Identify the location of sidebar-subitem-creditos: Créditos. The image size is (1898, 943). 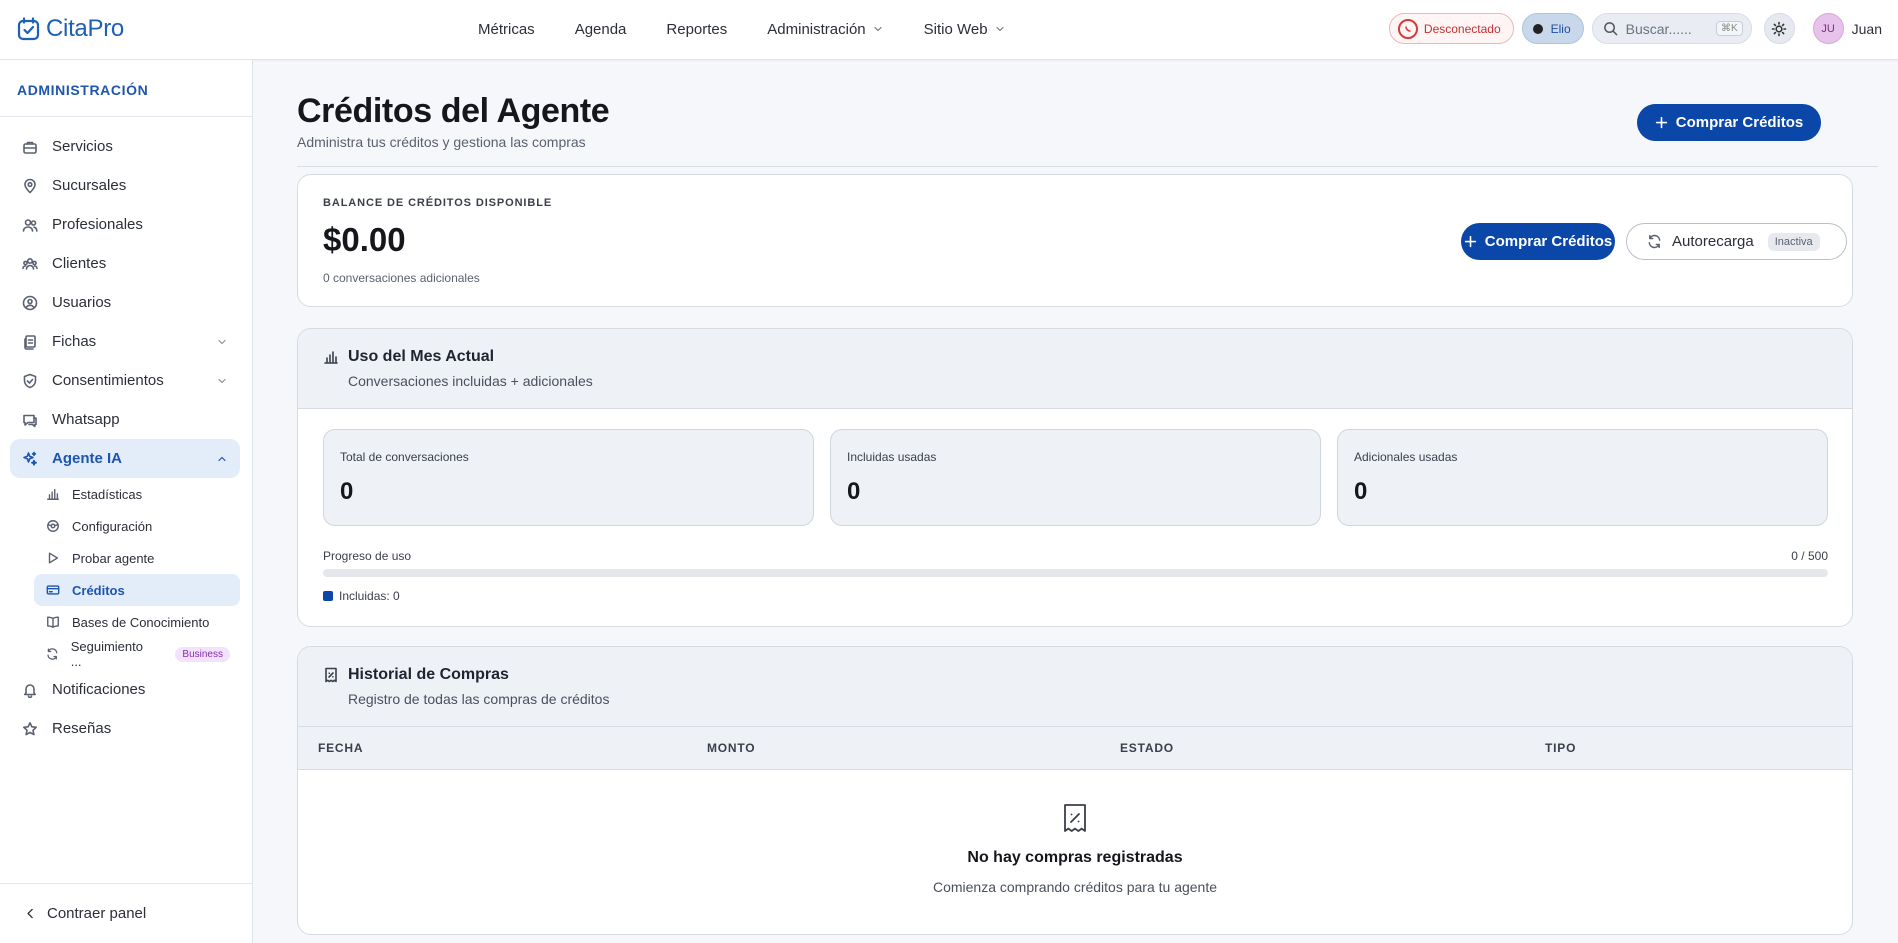
(137, 590).